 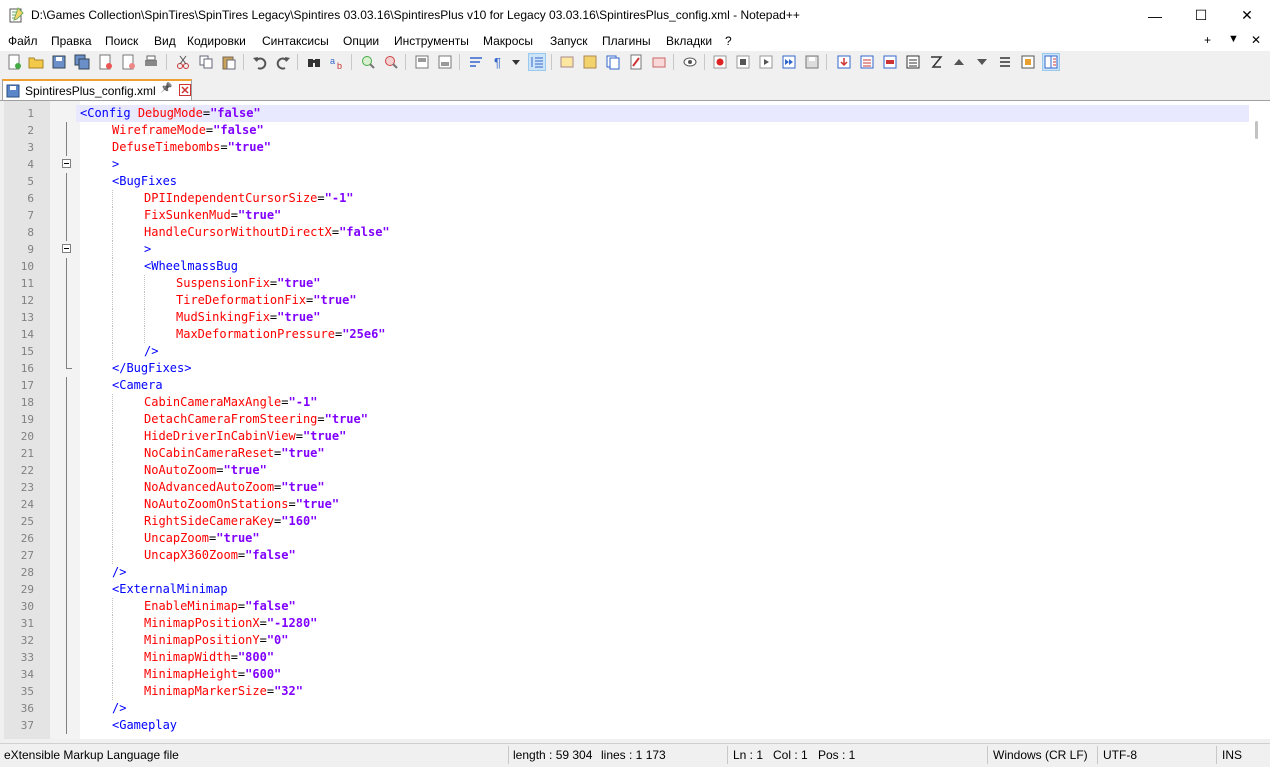 What do you see at coordinates (890, 62) in the screenshot?
I see `plugin-3-icon` at bounding box center [890, 62].